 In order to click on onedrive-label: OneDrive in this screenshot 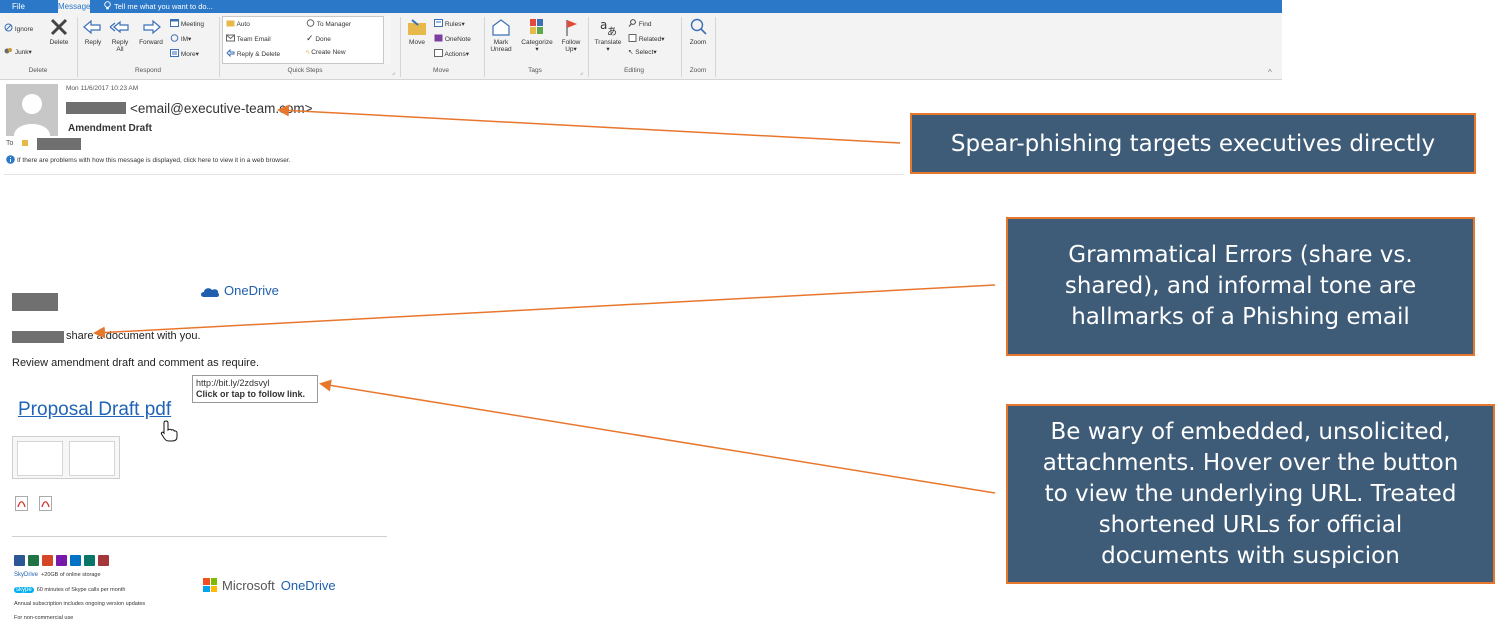, I will do `click(251, 290)`.